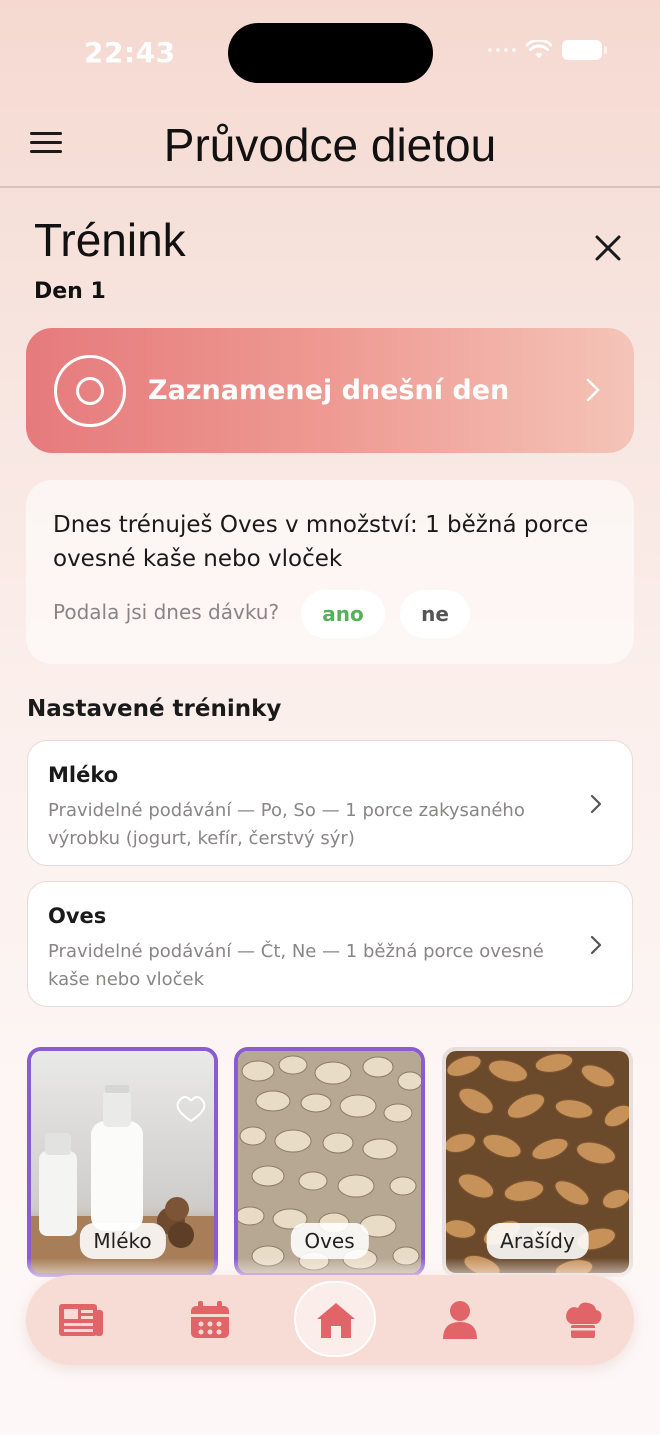 This screenshot has width=660, height=1435. Describe the element at coordinates (584, 50) in the screenshot. I see `battery-icon` at that location.